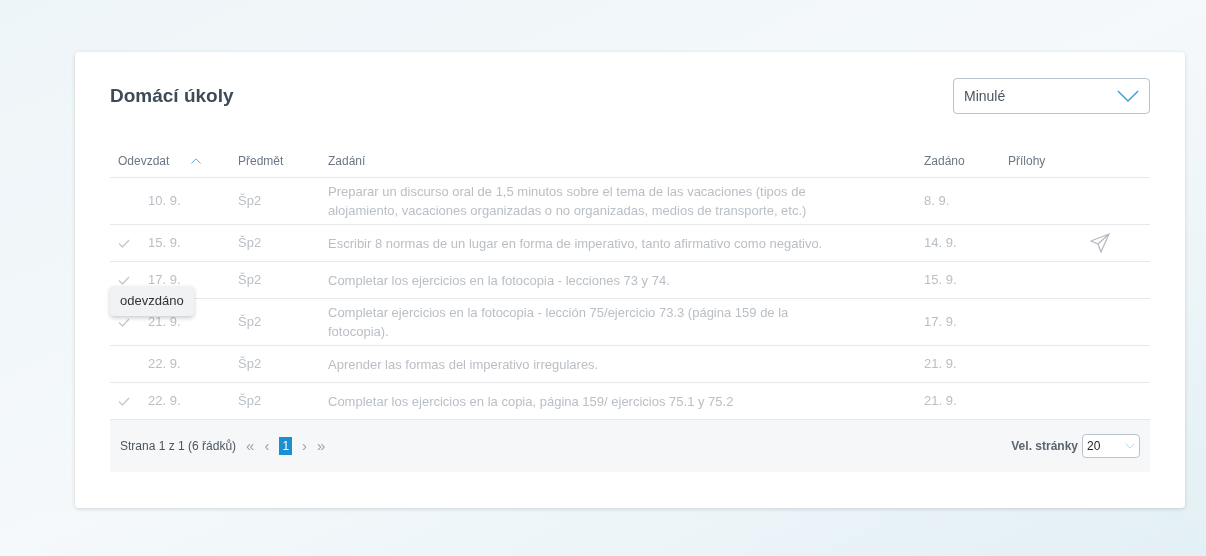  I want to click on column-header: Přílohy, so click(1027, 160).